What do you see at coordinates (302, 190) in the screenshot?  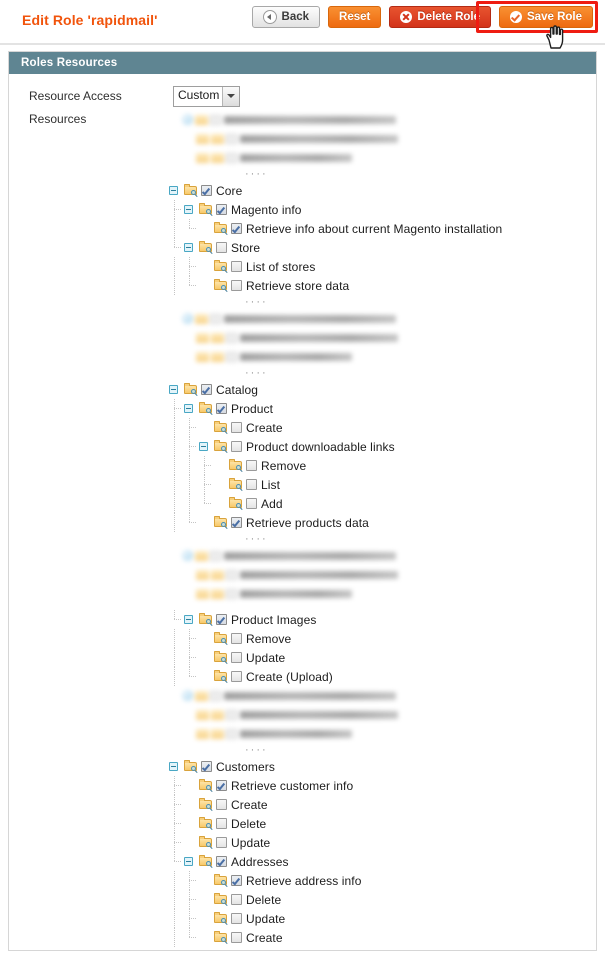 I see `tree-row: Core` at bounding box center [302, 190].